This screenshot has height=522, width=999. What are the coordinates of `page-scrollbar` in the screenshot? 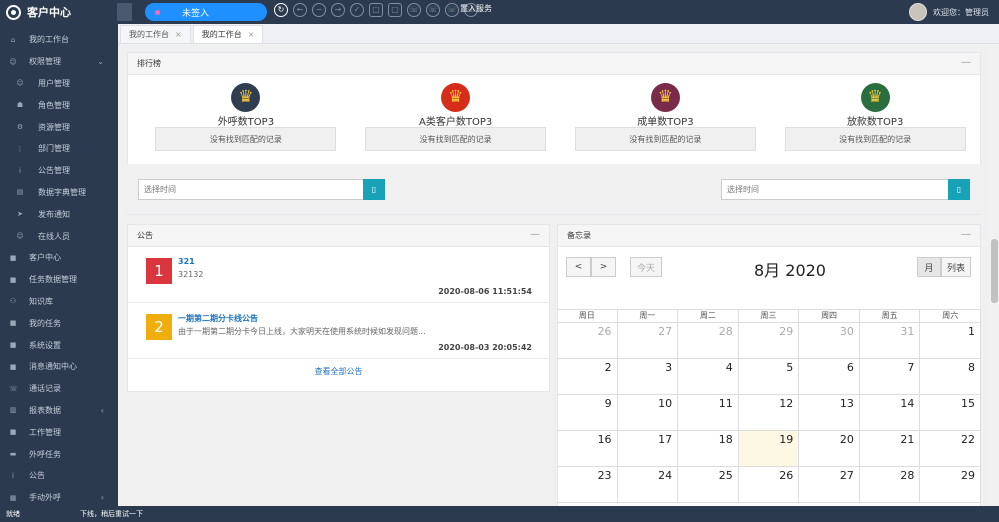 It's located at (994, 275).